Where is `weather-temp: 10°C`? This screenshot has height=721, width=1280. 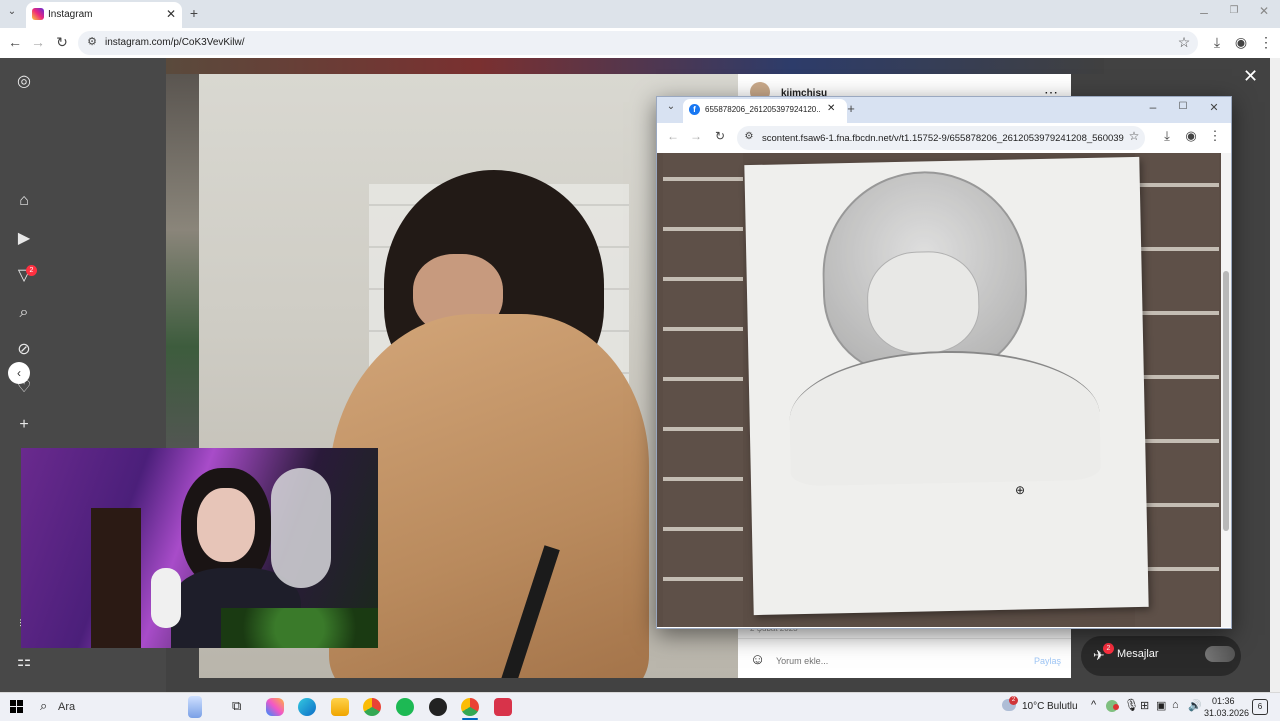
weather-temp: 10°C is located at coordinates (1033, 706).